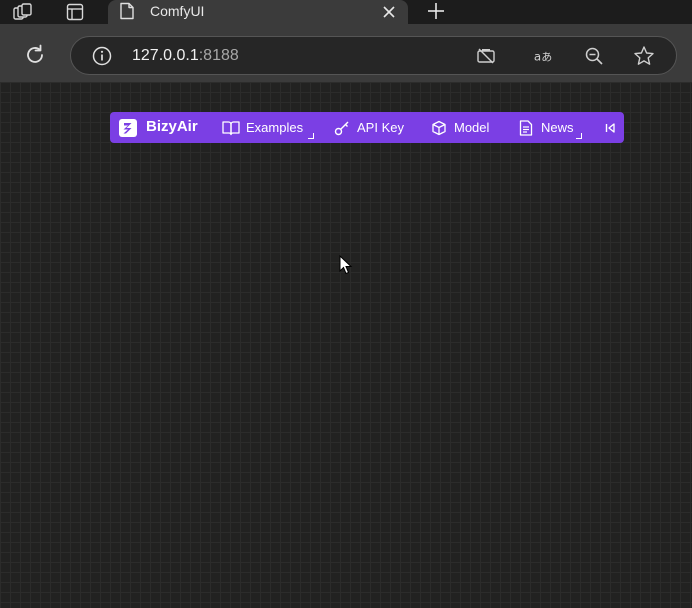 Image resolution: width=692 pixels, height=608 pixels. Describe the element at coordinates (610, 128) in the screenshot. I see `collapse-left-icon` at that location.